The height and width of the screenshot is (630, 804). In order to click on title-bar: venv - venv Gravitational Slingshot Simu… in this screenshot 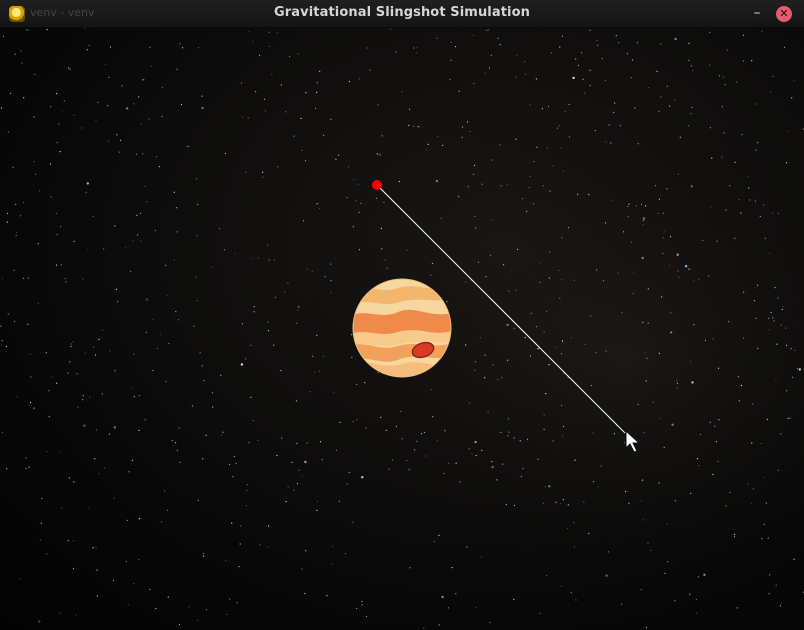, I will do `click(402, 14)`.